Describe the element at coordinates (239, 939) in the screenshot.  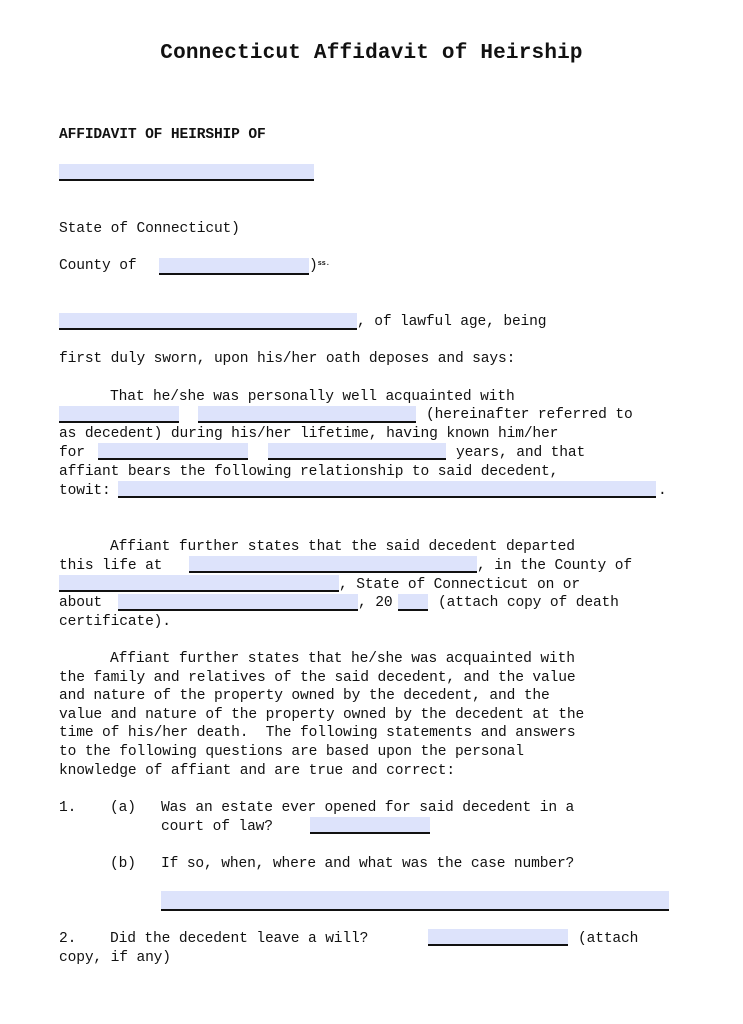
I see `q2-text: Did the decedent leave a will?` at that location.